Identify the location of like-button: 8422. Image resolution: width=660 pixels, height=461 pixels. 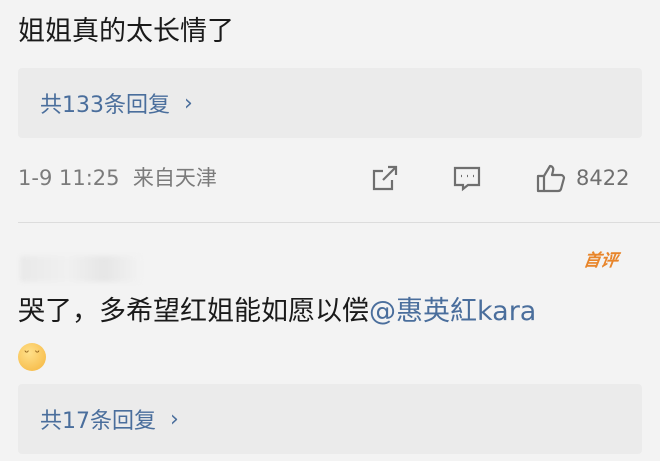
(581, 178).